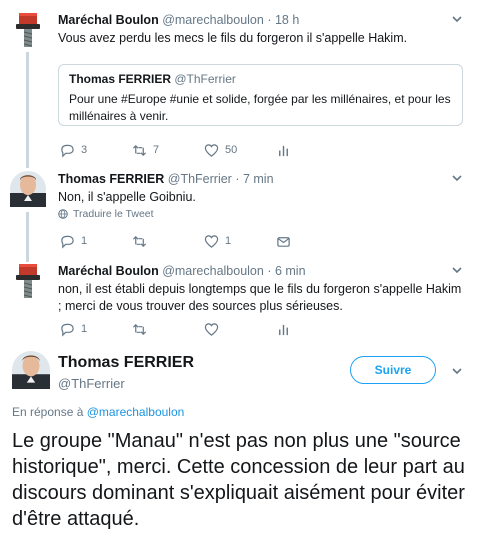 This screenshot has width=494, height=540. Describe the element at coordinates (231, 150) in the screenshot. I see `like-count: 50` at that location.